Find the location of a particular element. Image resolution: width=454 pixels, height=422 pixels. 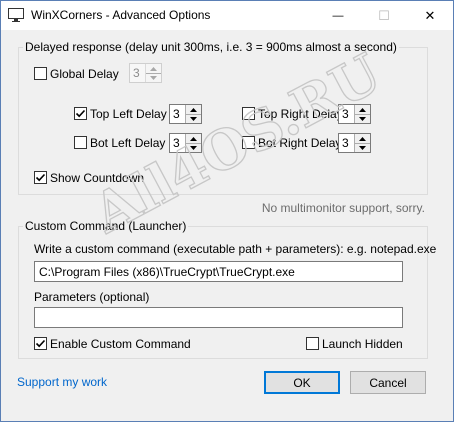

launch-hidden-checkbox is located at coordinates (312, 343).